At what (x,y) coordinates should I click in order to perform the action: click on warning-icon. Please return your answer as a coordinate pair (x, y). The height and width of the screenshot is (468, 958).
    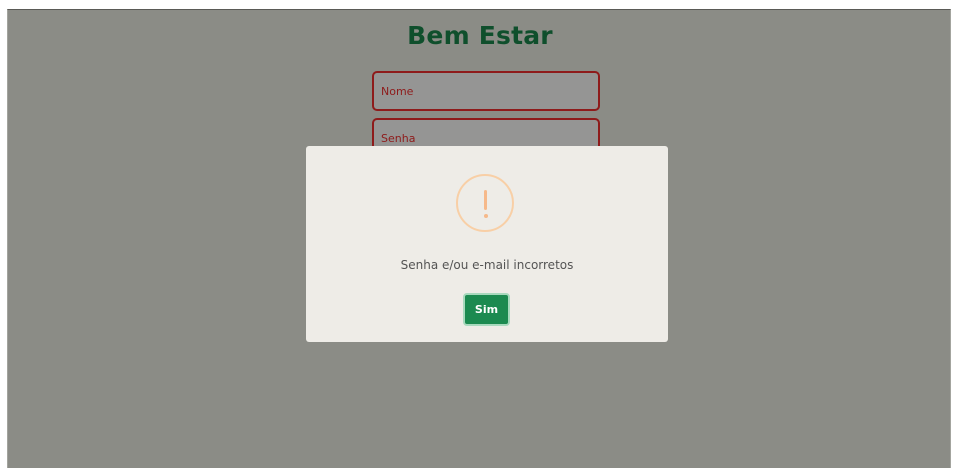
    Looking at the image, I should click on (485, 203).